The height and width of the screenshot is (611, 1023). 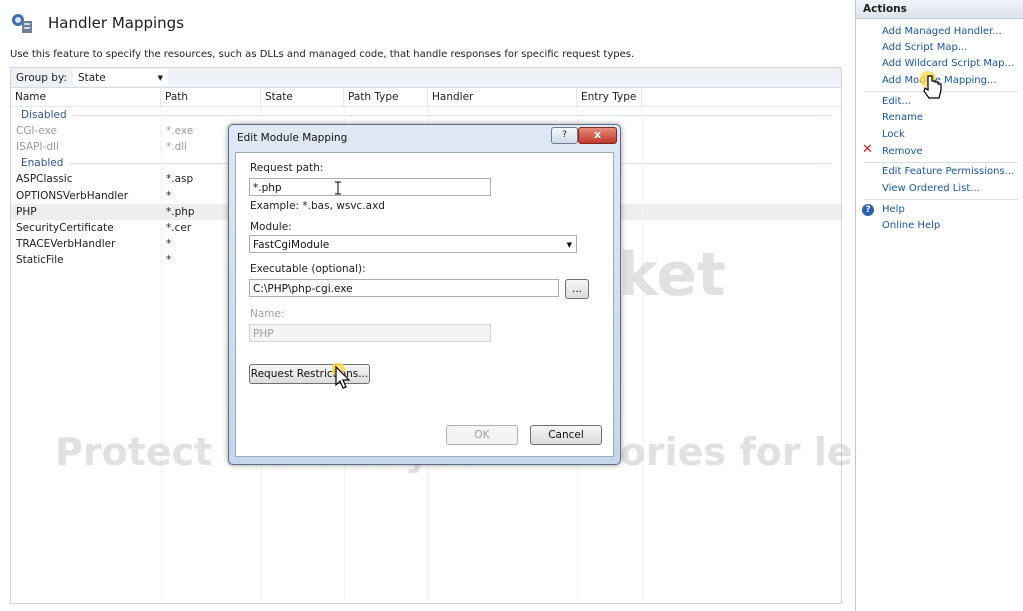 What do you see at coordinates (893, 134) in the screenshot?
I see `lock-link: Lock` at bounding box center [893, 134].